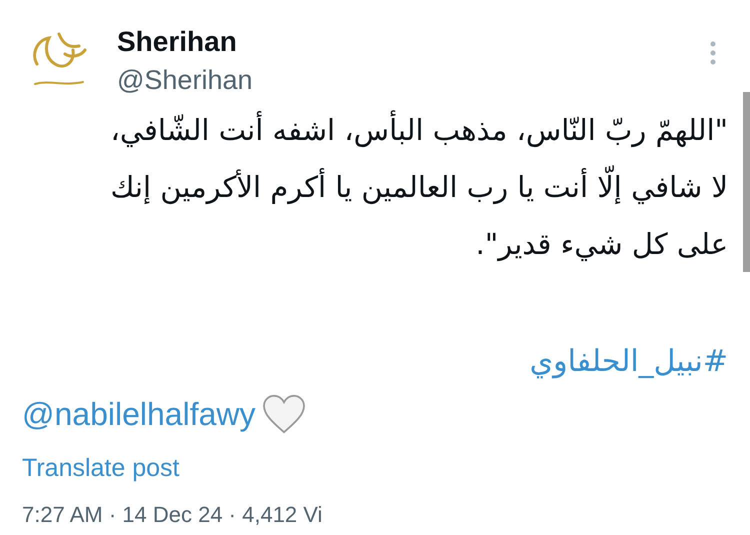  What do you see at coordinates (184, 42) in the screenshot?
I see `author-name: Sherihan` at bounding box center [184, 42].